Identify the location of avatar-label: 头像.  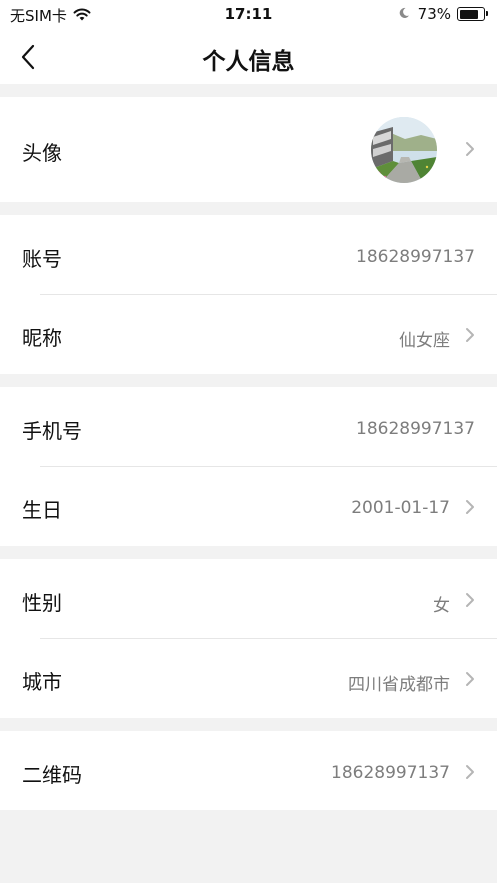
(42, 153).